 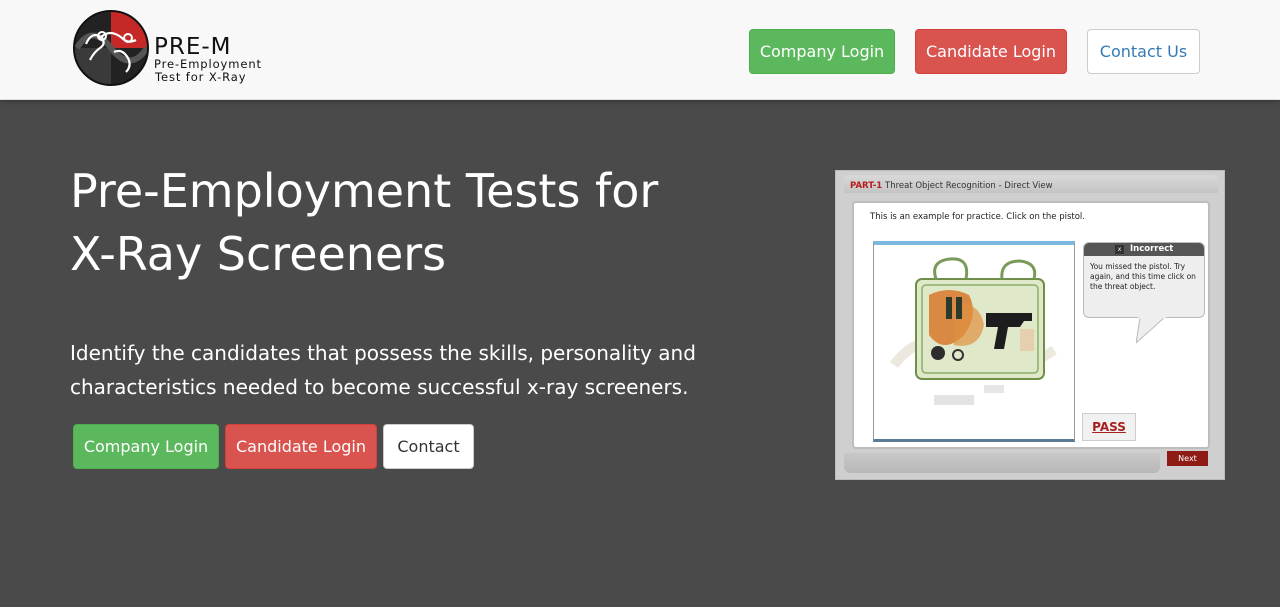 I want to click on nav-contact-us-button: Contact Us, so click(x=1143, y=51).